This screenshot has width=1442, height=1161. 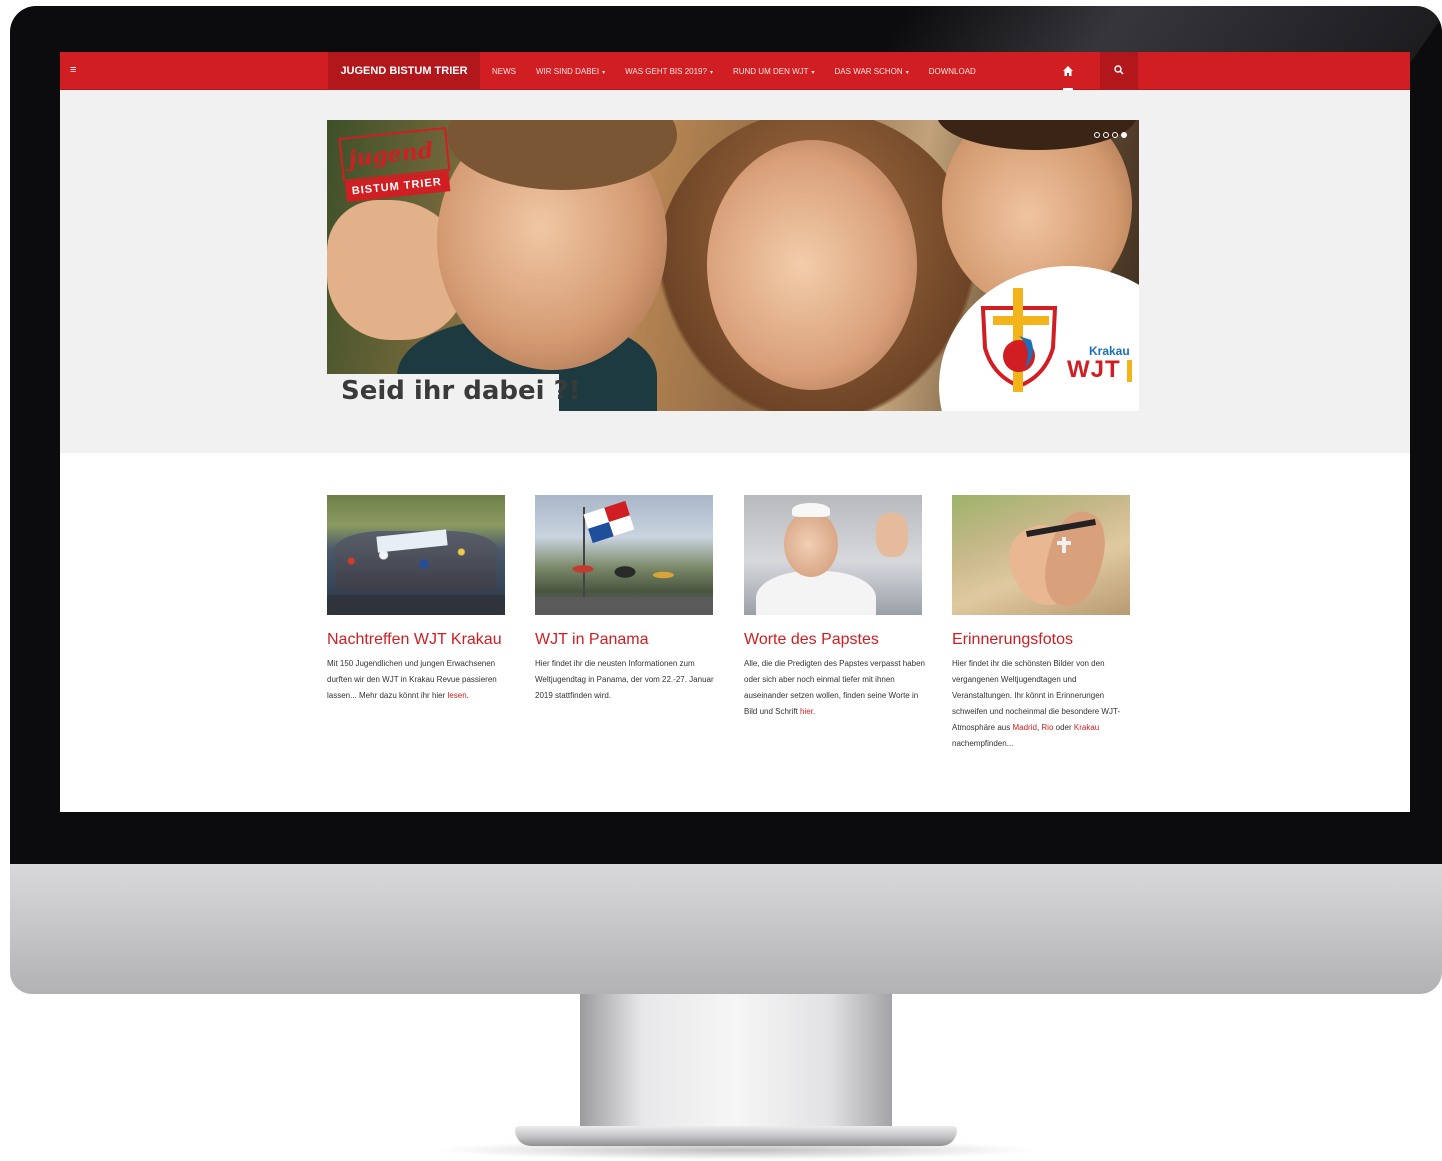 I want to click on slider-dots, so click(x=1109, y=135).